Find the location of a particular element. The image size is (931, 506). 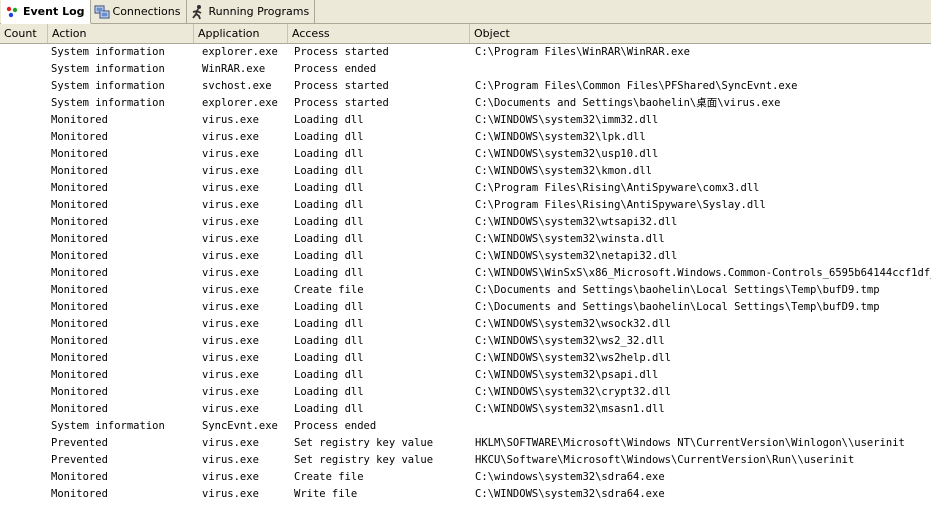

action-cell: Prevented is located at coordinates (79, 443).